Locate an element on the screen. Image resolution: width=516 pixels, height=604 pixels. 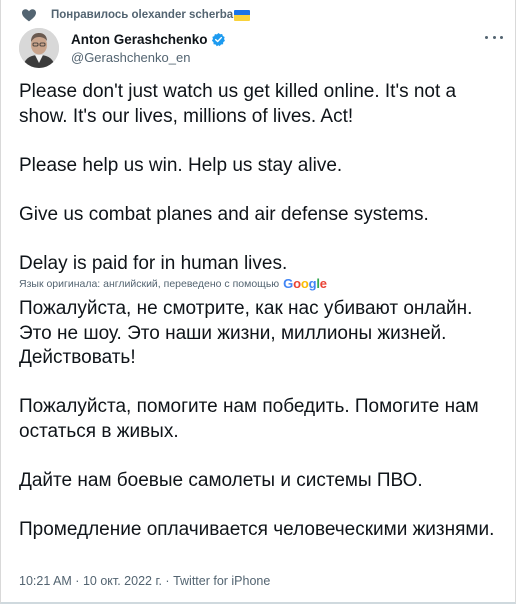
avatar is located at coordinates (39, 48).